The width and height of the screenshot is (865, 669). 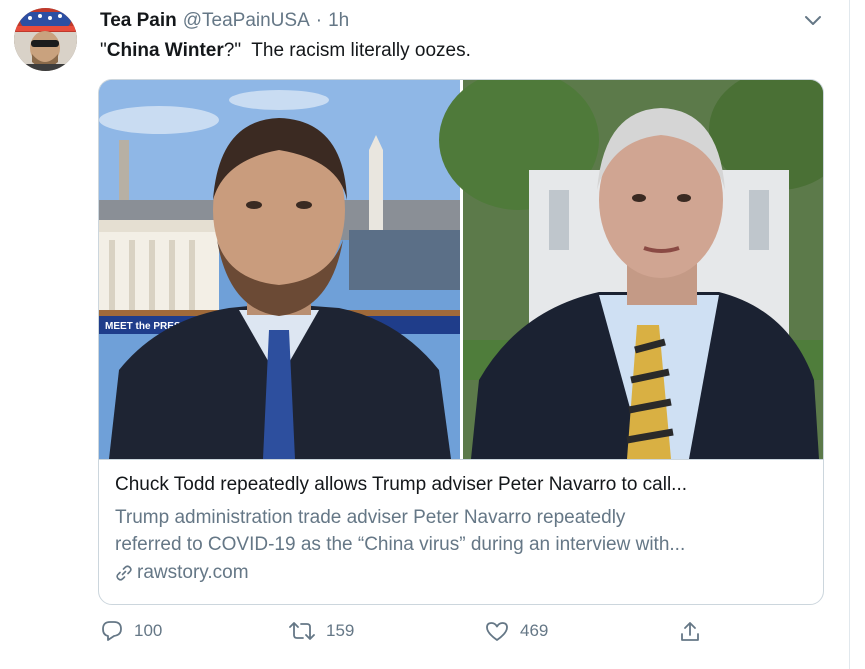 What do you see at coordinates (813, 21) in the screenshot?
I see `more-options-chevron-down-icon` at bounding box center [813, 21].